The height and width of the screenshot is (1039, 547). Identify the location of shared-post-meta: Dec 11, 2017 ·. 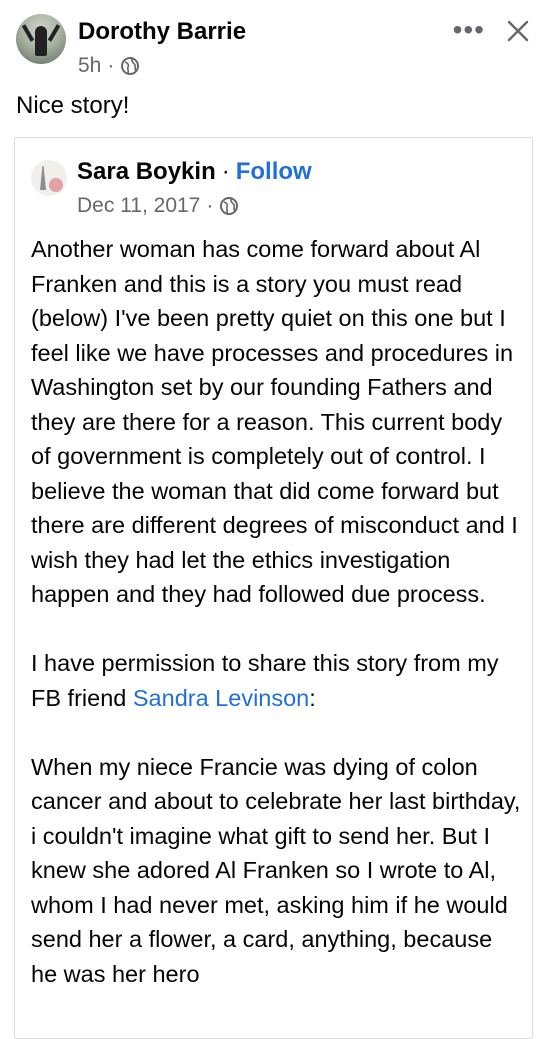
(158, 206).